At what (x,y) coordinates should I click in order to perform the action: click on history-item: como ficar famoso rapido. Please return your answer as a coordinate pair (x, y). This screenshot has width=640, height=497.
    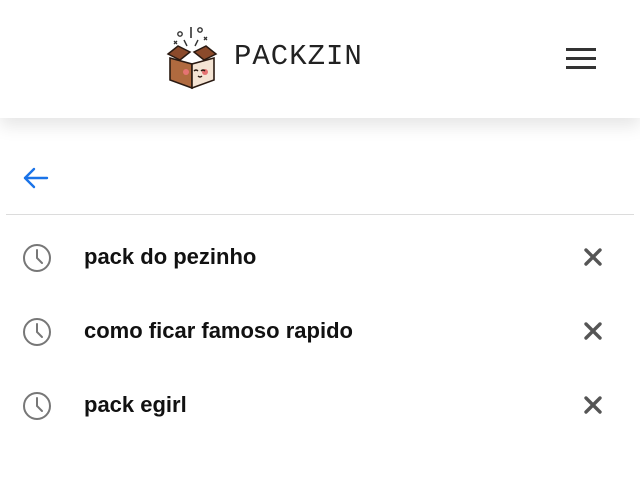
    Looking at the image, I should click on (320, 331).